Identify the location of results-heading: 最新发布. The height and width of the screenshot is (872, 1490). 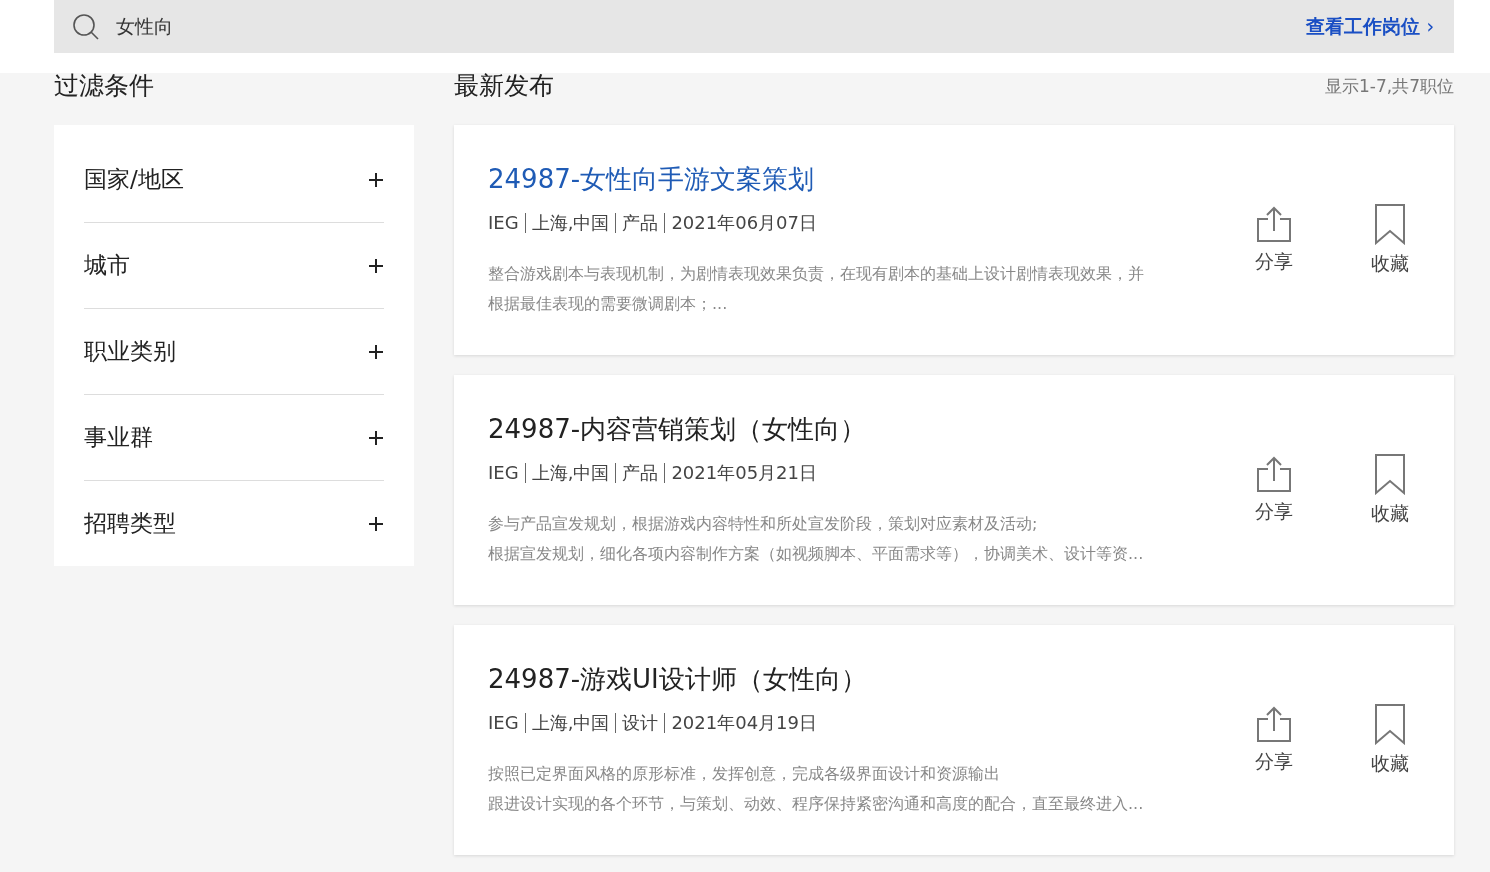
(504, 87).